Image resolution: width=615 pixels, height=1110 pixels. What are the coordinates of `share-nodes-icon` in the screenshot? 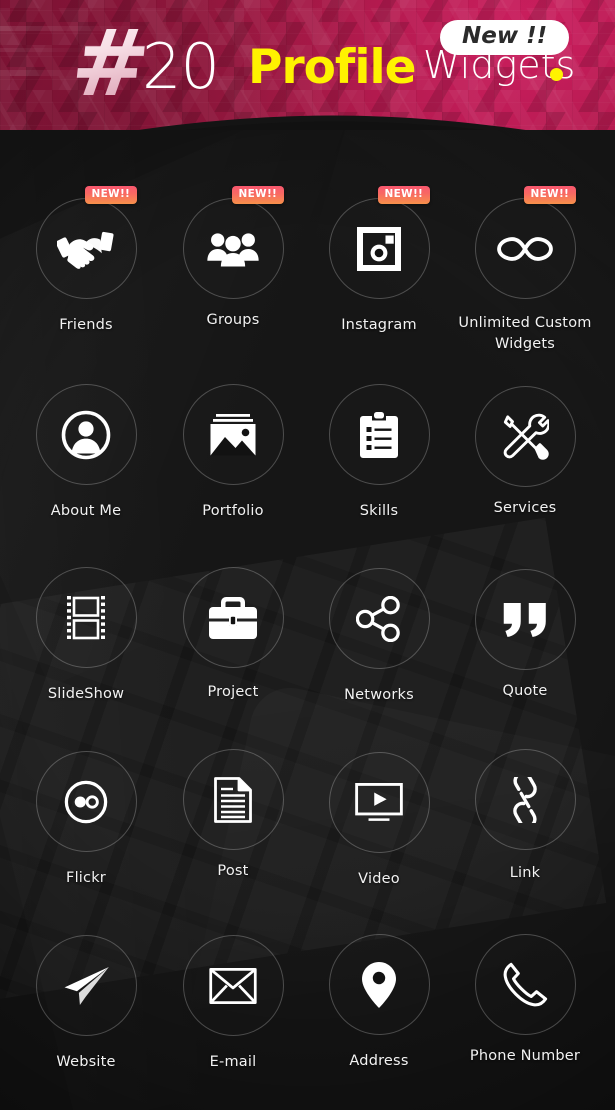 It's located at (378, 618).